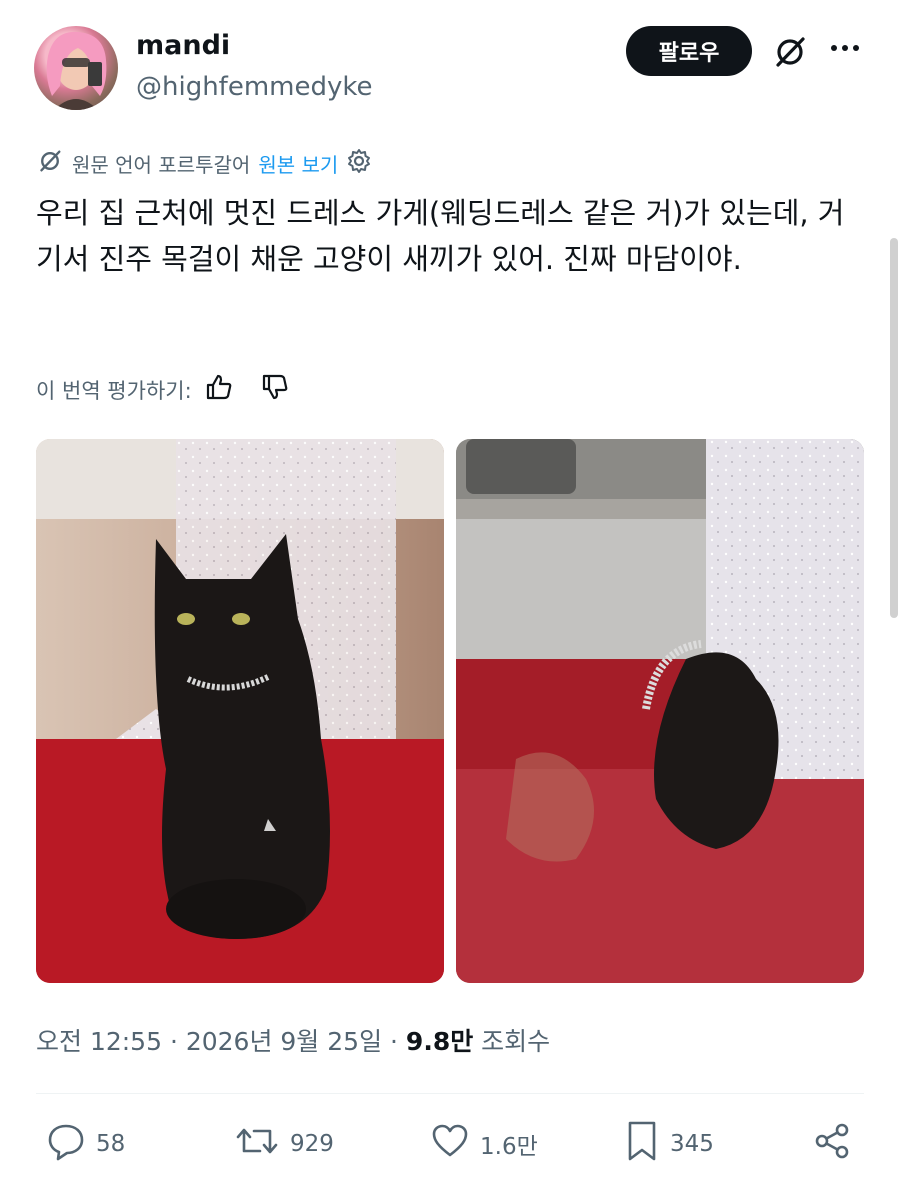  I want to click on gear-icon, so click(359, 163).